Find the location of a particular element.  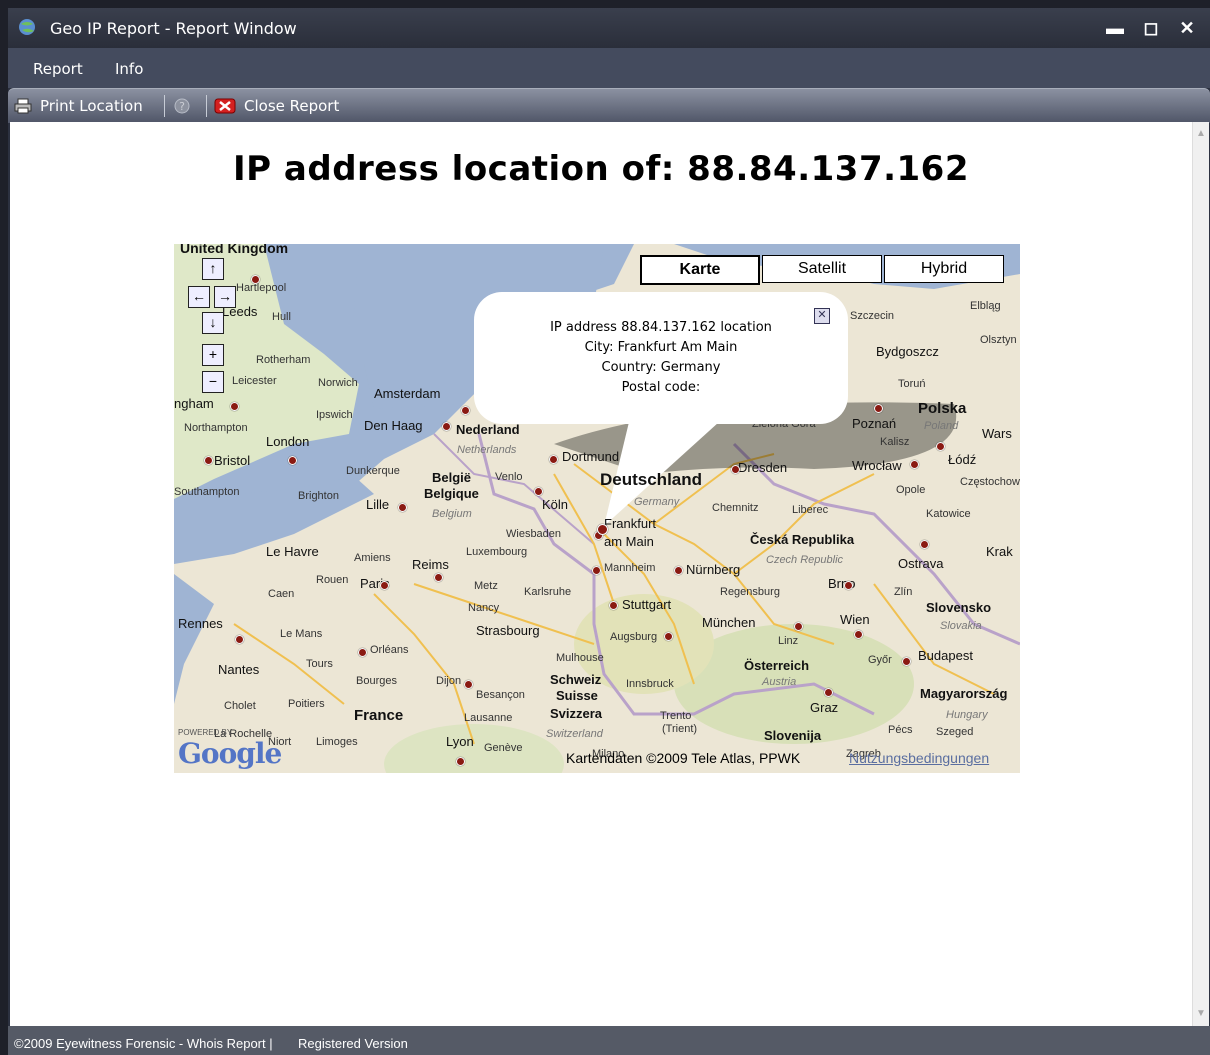

map-label-dijon: Dijon is located at coordinates (449, 681).